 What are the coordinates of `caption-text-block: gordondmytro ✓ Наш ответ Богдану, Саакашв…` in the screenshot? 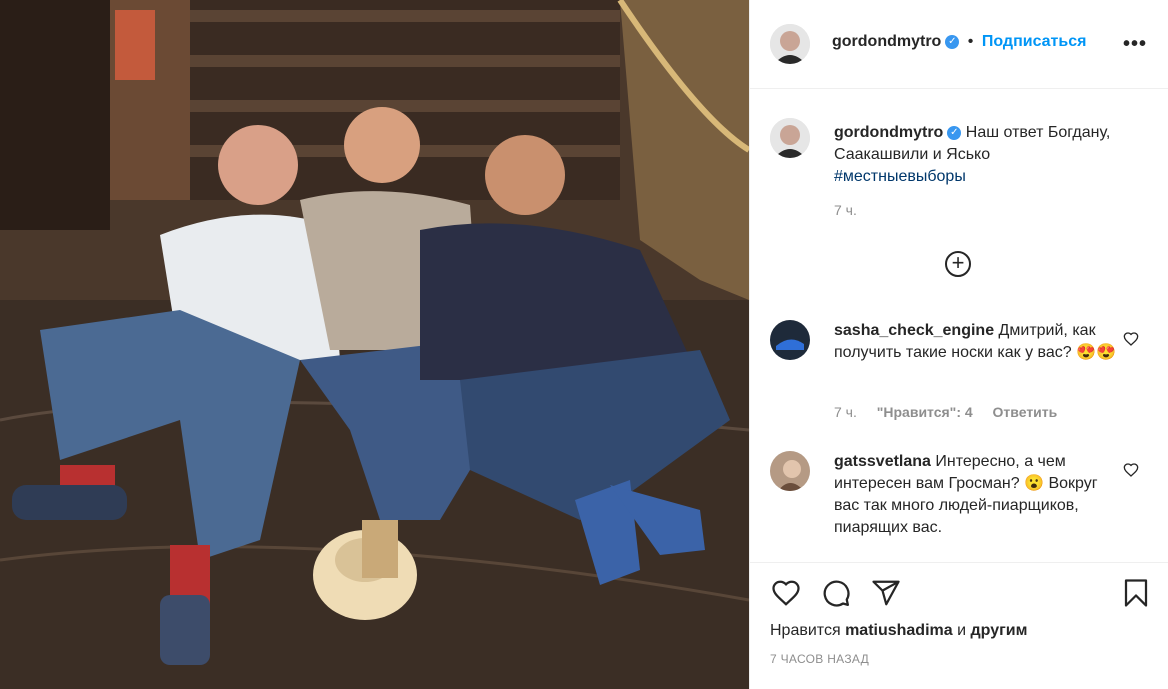 It's located at (994, 155).